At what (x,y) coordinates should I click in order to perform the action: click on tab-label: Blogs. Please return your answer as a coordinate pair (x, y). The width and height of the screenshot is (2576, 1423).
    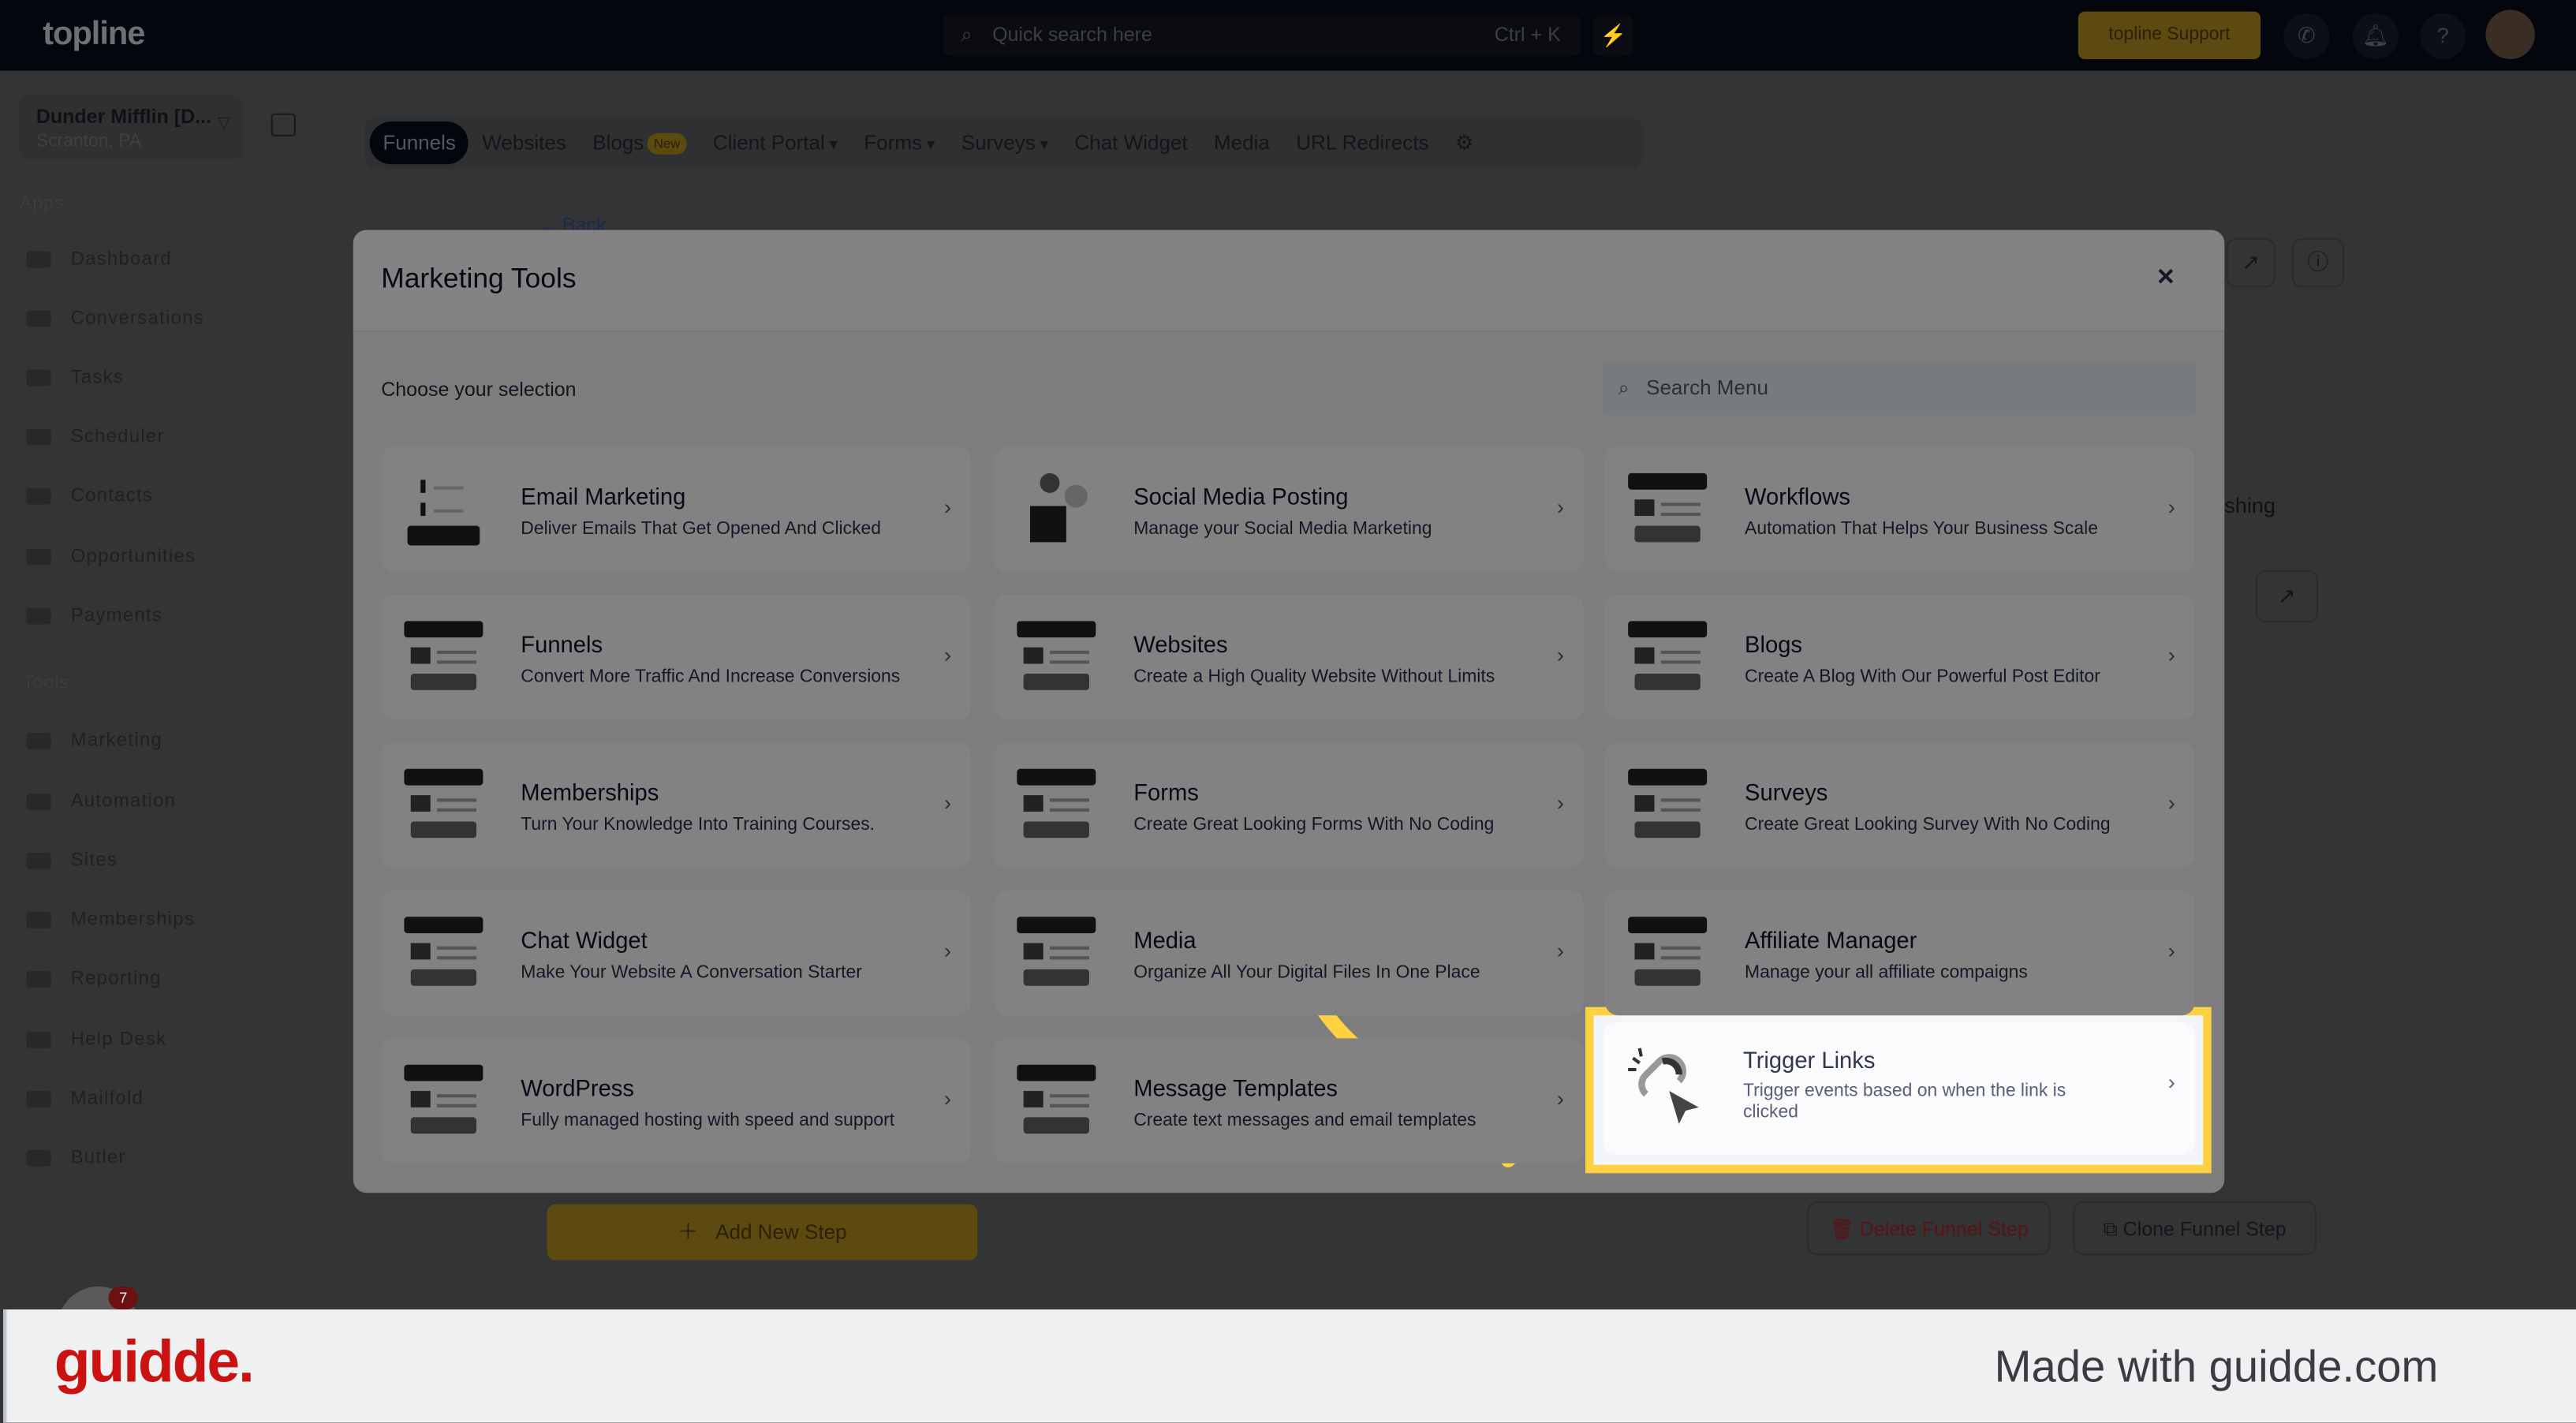
    Looking at the image, I should click on (618, 143).